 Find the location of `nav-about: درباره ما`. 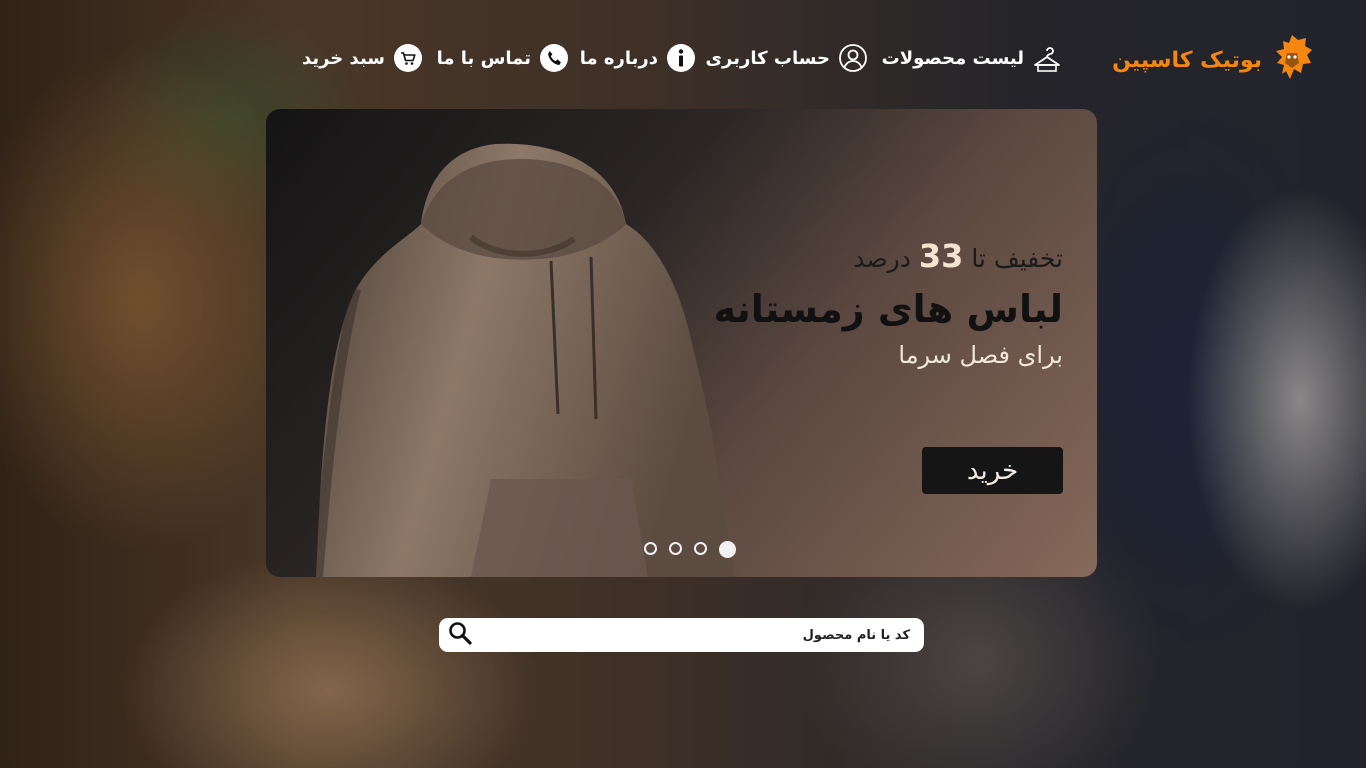

nav-about: درباره ما is located at coordinates (638, 58).